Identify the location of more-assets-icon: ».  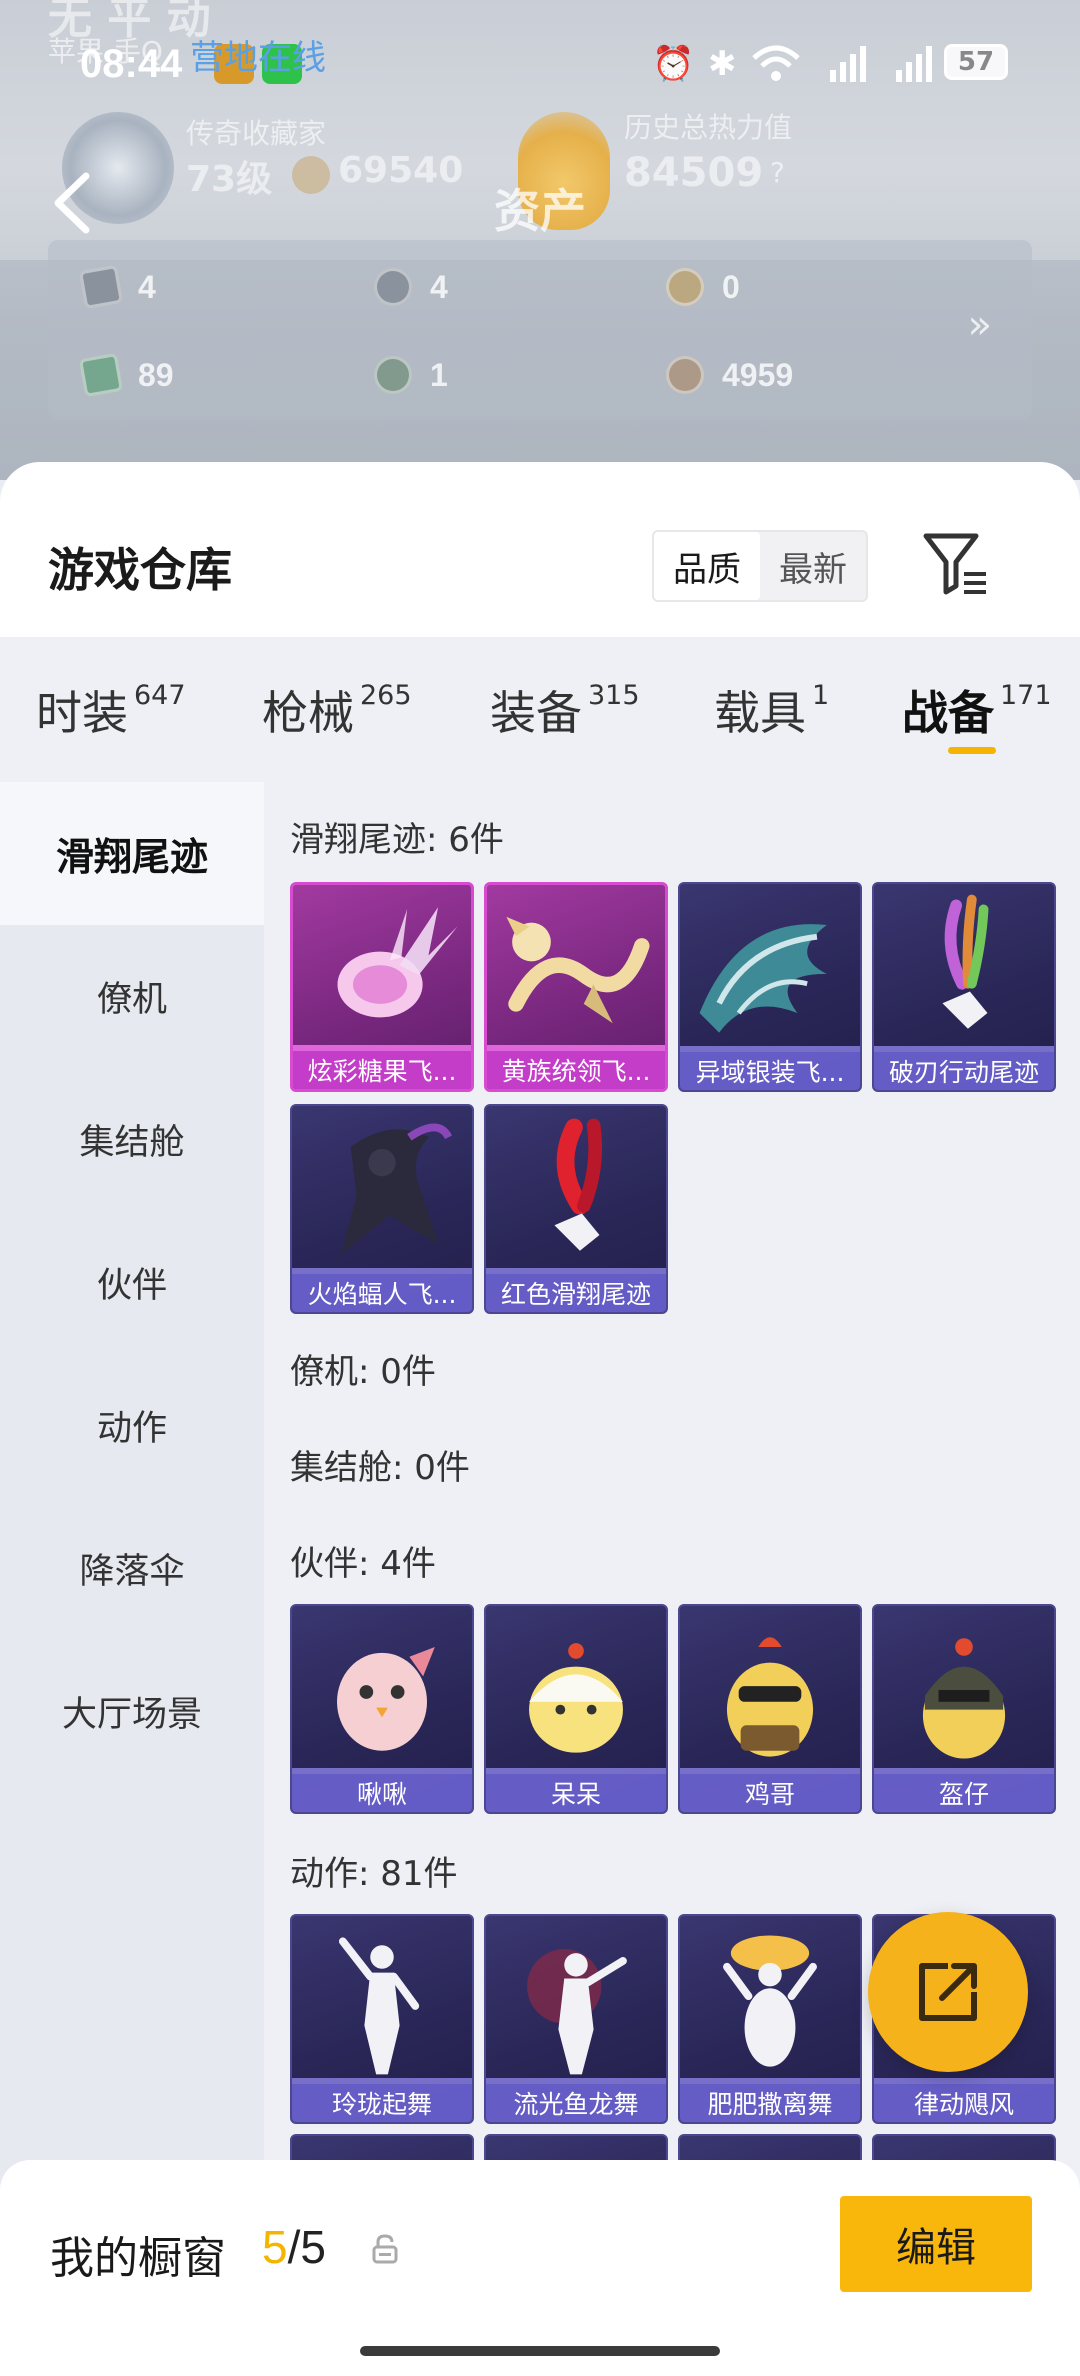
(980, 325).